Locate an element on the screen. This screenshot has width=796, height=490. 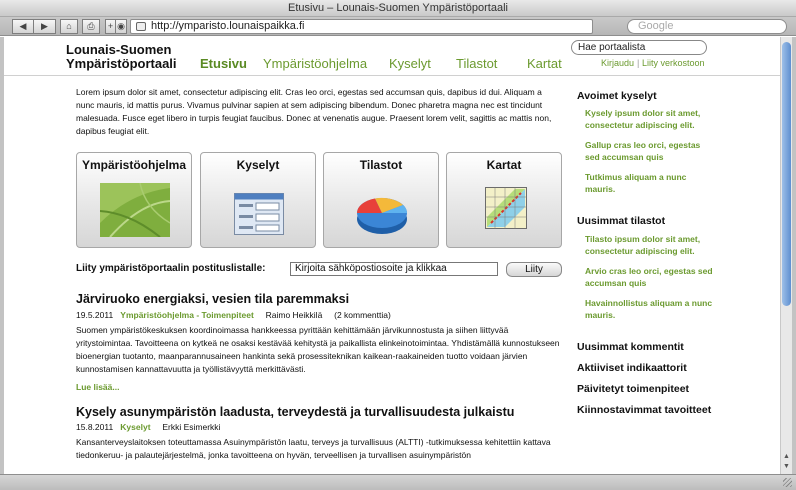
forward-button: ▶ is located at coordinates (45, 26).